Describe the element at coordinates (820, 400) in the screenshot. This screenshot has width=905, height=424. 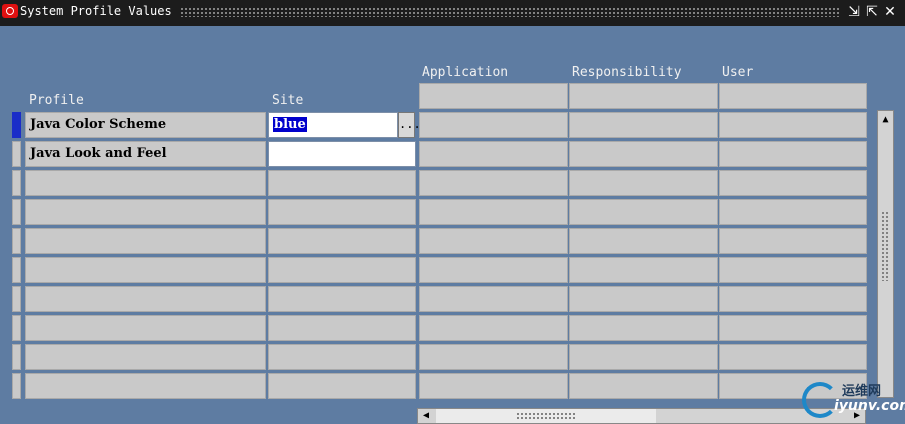
I see `watermark-swirl-icon` at that location.